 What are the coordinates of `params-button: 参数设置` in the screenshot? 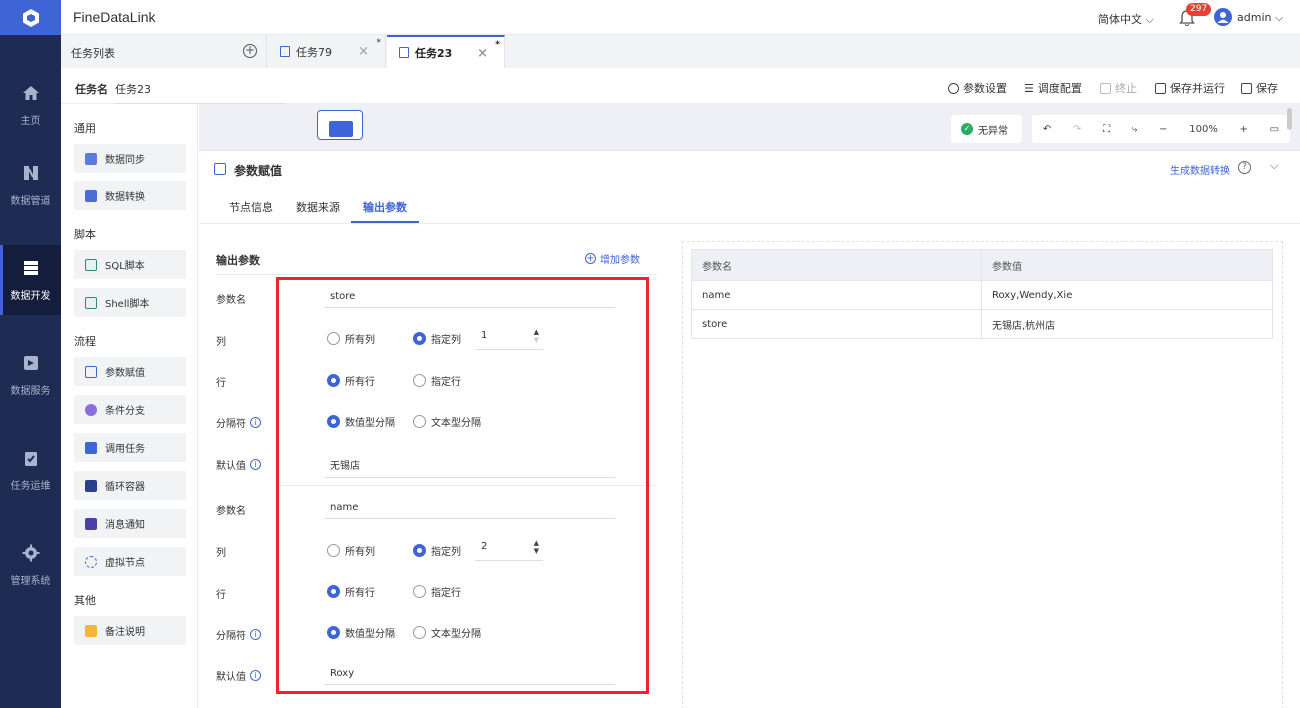 It's located at (977, 88).